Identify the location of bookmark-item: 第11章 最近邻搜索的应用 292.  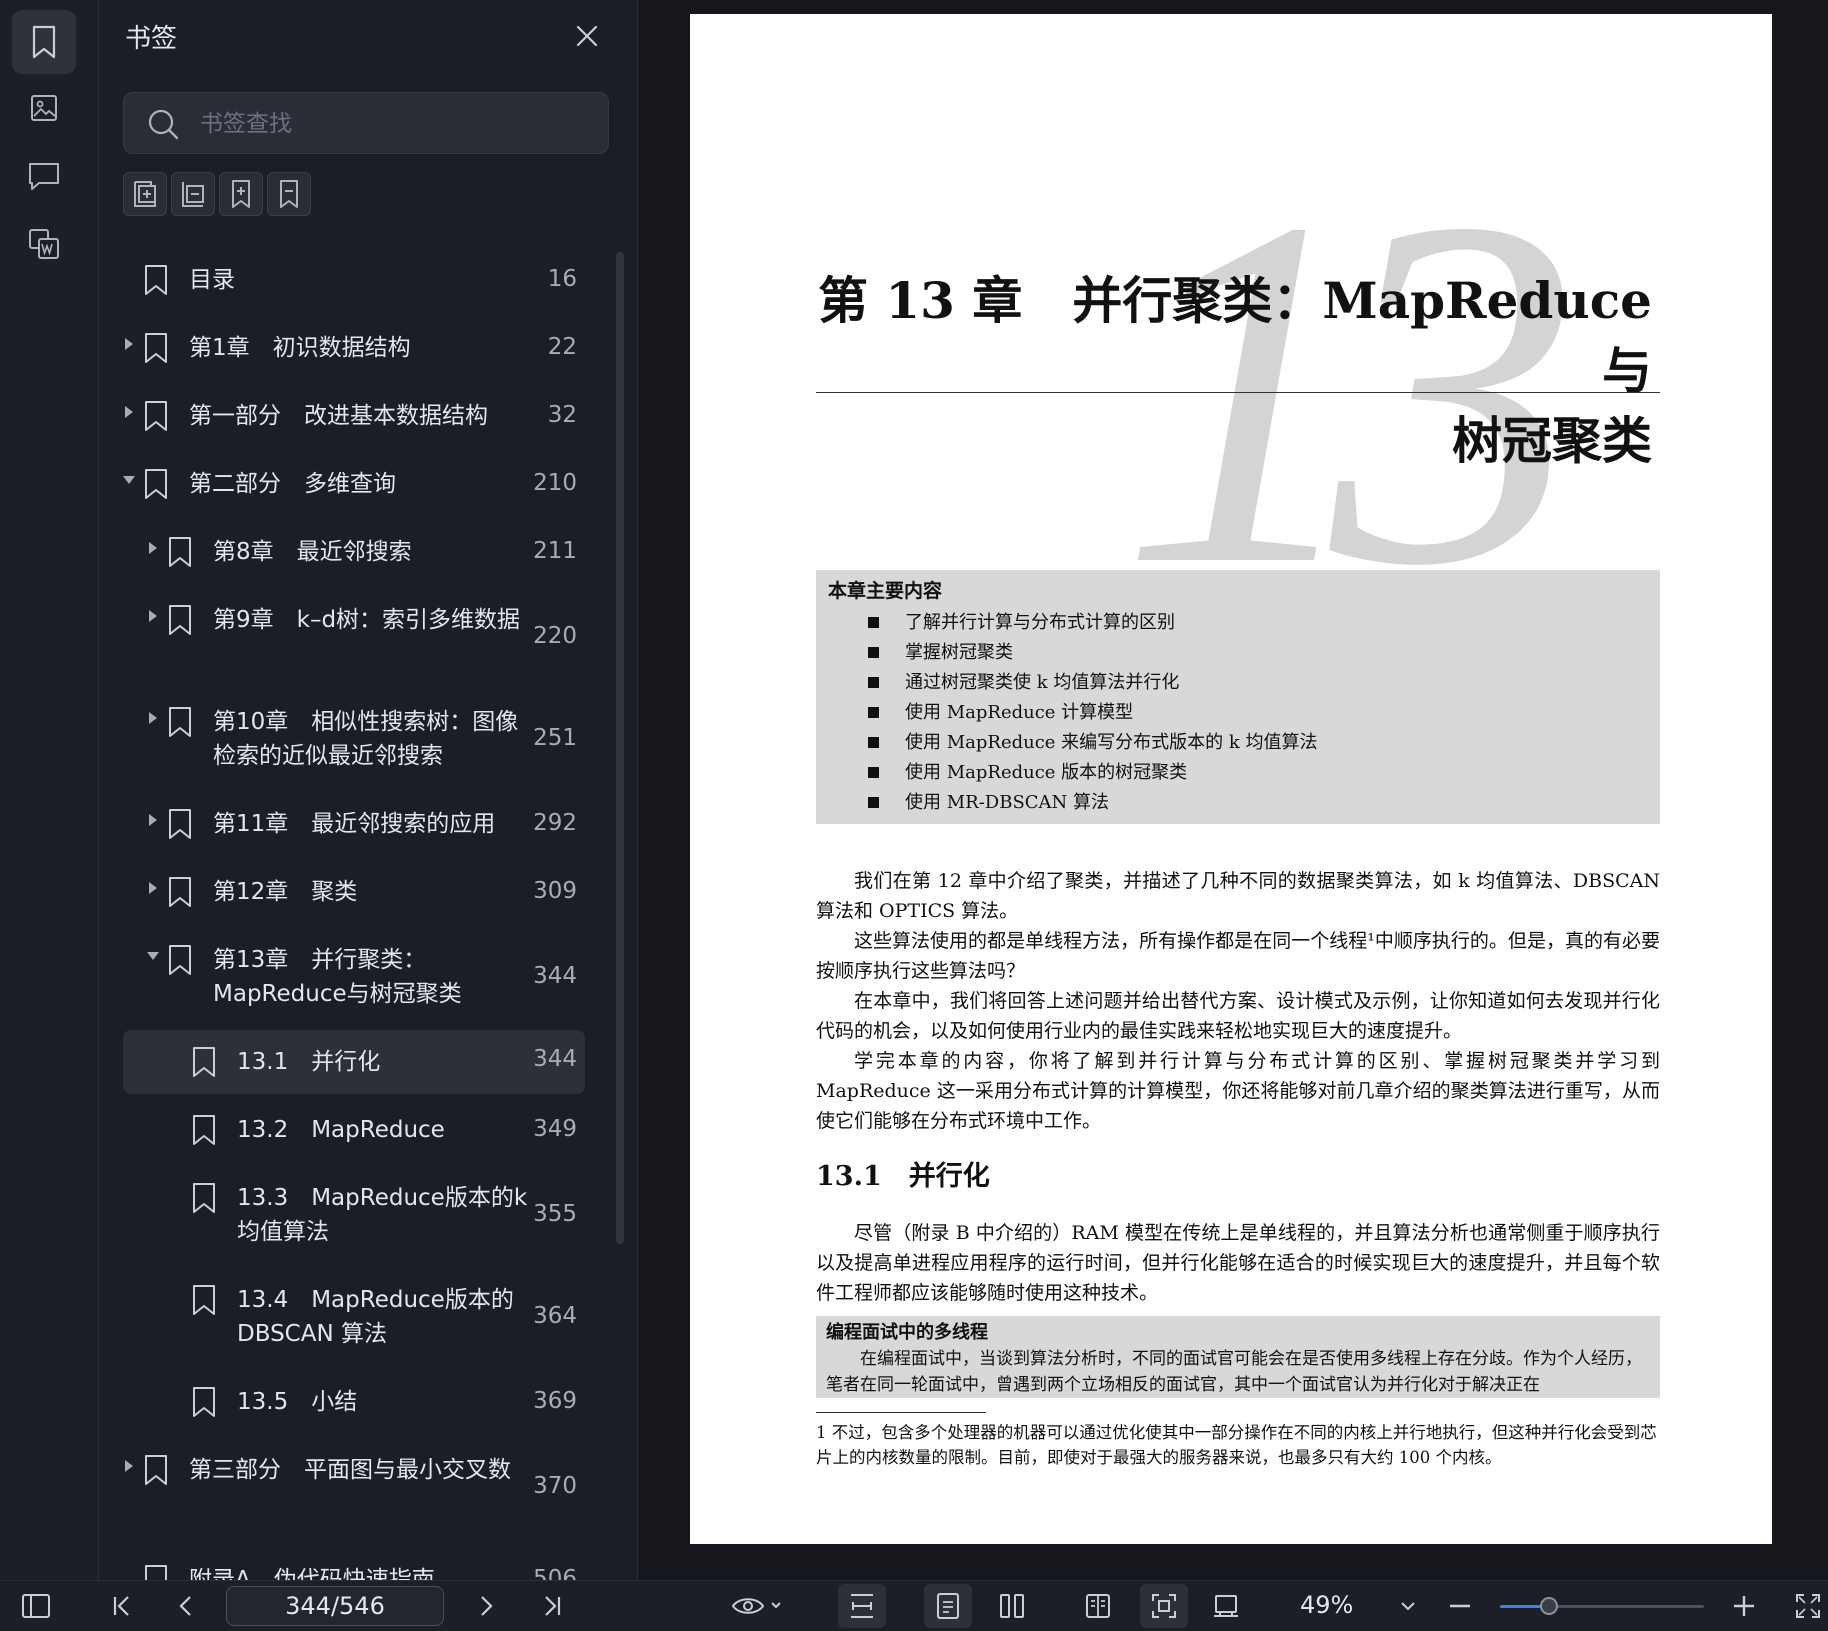
(354, 826).